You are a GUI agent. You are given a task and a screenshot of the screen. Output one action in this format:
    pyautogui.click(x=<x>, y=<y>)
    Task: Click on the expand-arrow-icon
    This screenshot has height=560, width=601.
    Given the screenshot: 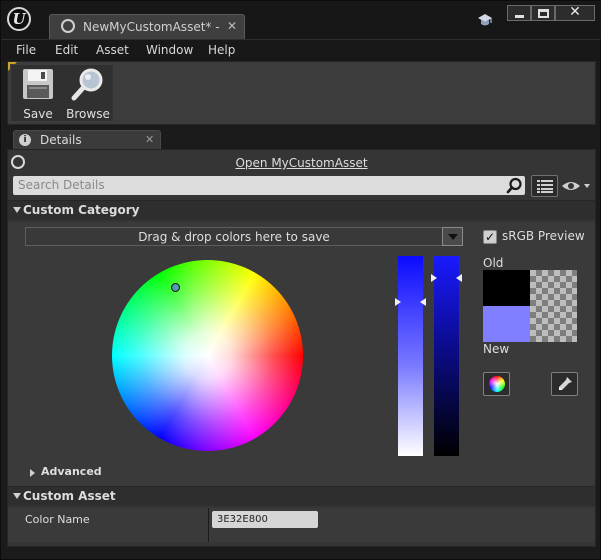 What is the action you would take?
    pyautogui.click(x=32, y=473)
    